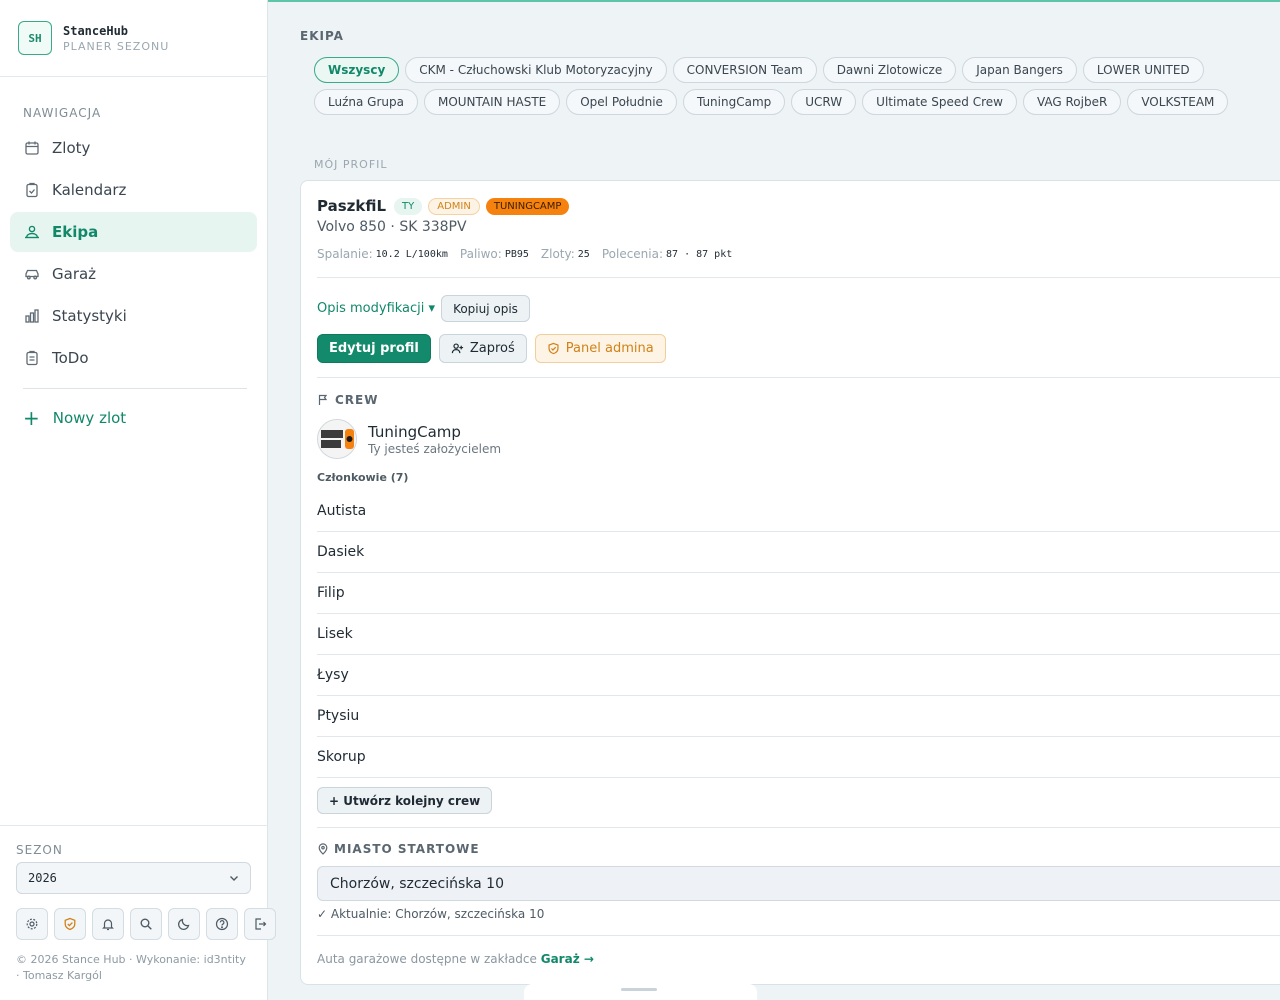 This screenshot has width=1280, height=1000. Describe the element at coordinates (93, 38) in the screenshot. I see `brand: SH StanceHub PLANER SEZONU` at that location.